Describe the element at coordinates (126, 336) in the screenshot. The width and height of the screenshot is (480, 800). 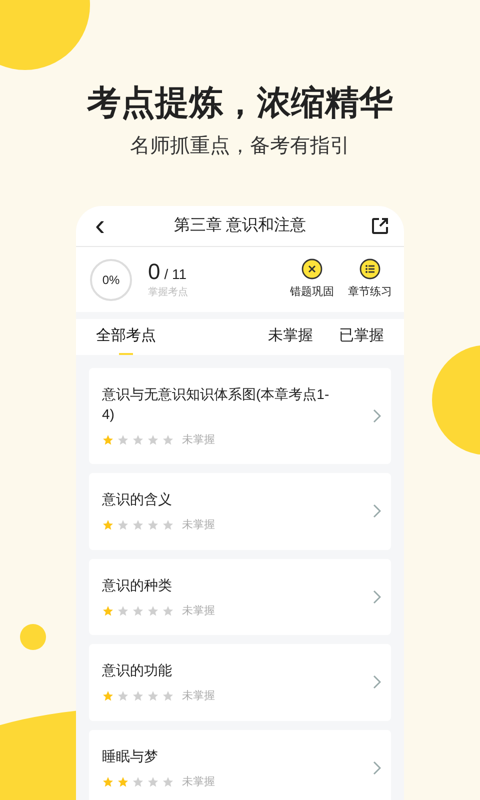
I see `tab: 全部考点` at that location.